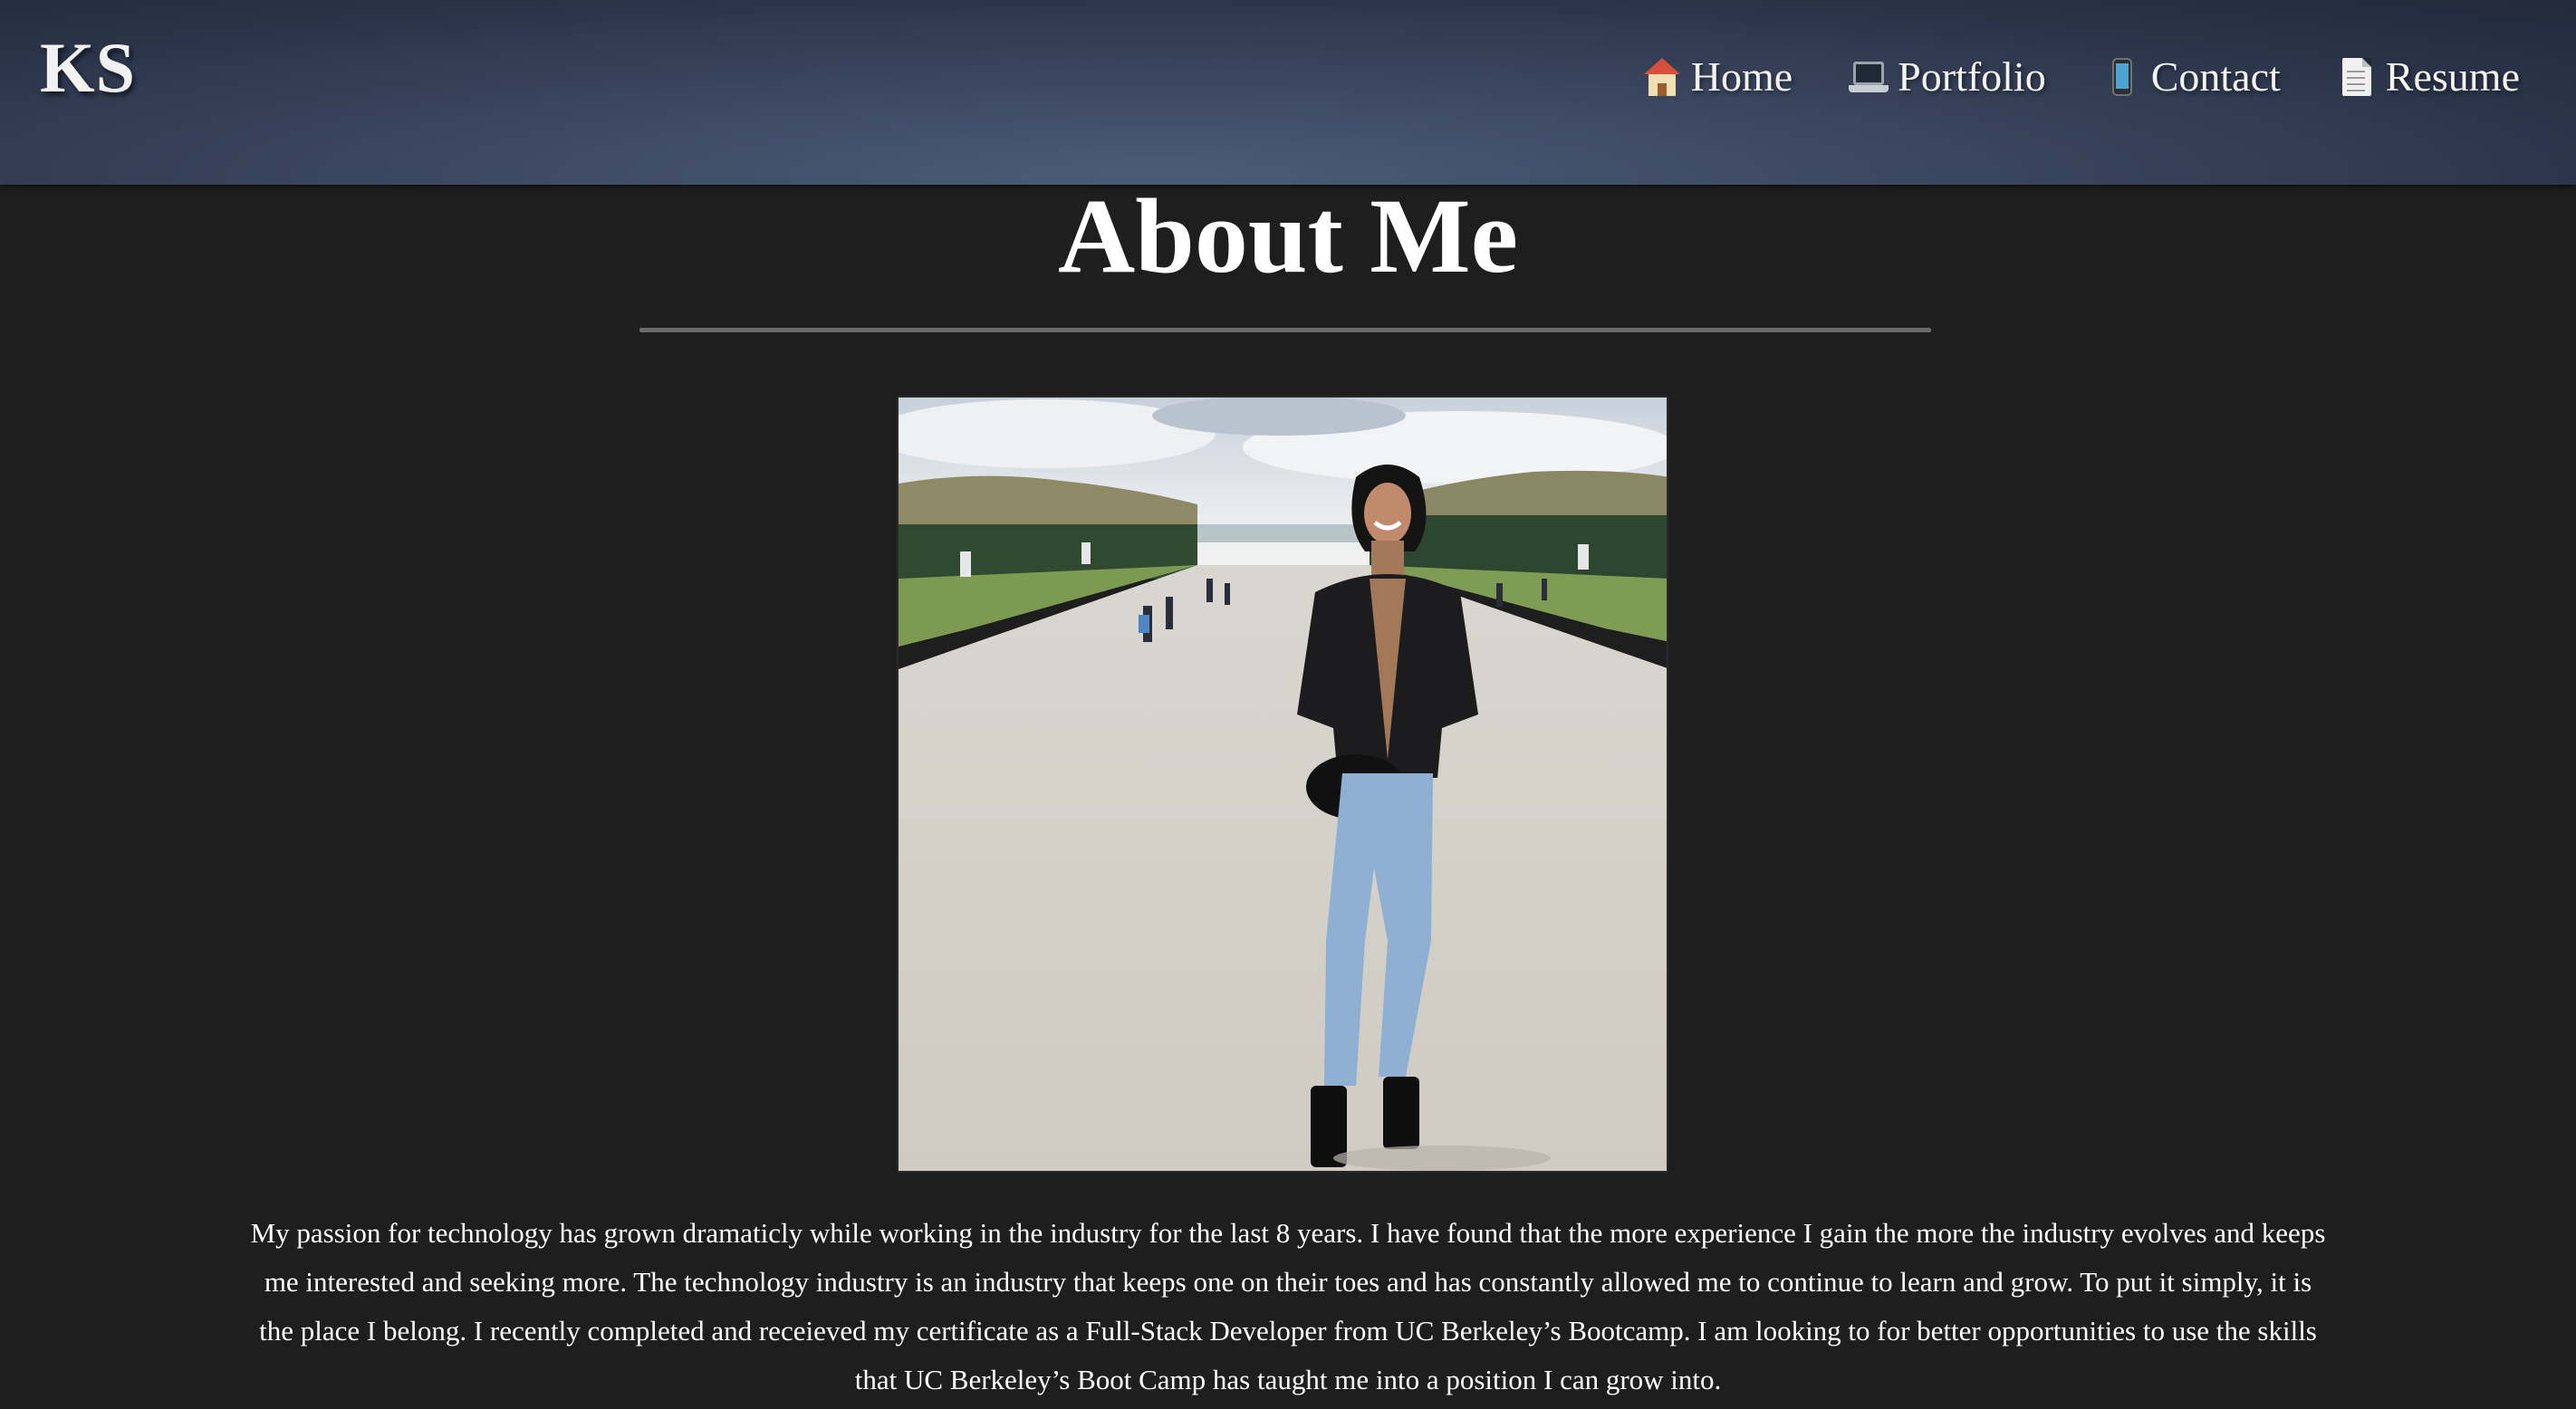 The width and height of the screenshot is (2576, 1409). What do you see at coordinates (1285, 330) in the screenshot?
I see `title-divider` at bounding box center [1285, 330].